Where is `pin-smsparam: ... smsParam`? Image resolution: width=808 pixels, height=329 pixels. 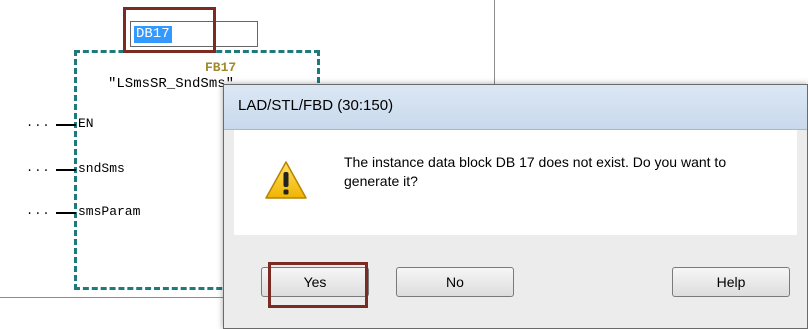
pin-smsparam: ... smsParam is located at coordinates (70, 213).